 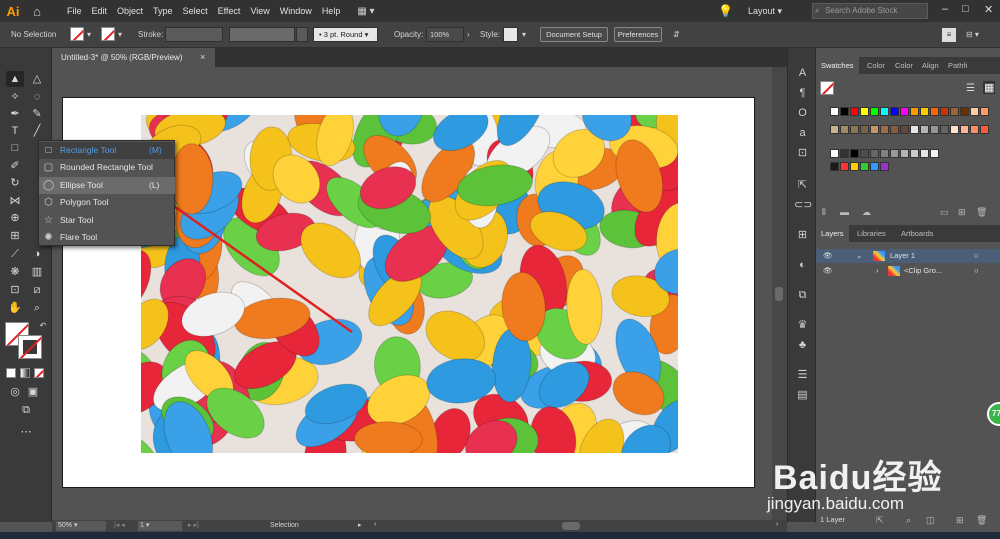 I want to click on tab-color-guide: Color, so click(x=876, y=65).